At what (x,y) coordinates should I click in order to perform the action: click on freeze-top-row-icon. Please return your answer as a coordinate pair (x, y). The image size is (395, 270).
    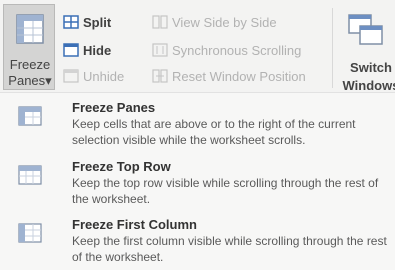
    Looking at the image, I should click on (30, 177).